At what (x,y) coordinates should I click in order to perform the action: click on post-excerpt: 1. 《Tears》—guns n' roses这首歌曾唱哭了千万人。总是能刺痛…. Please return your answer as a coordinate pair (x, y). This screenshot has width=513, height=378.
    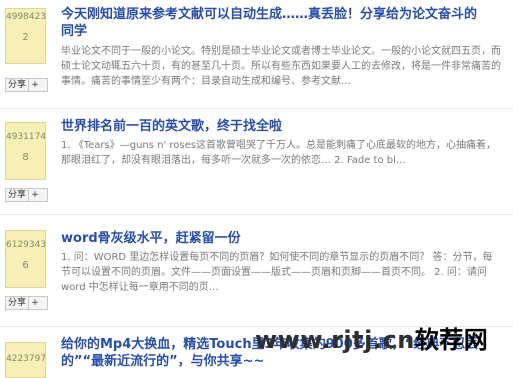
    Looking at the image, I should click on (278, 153).